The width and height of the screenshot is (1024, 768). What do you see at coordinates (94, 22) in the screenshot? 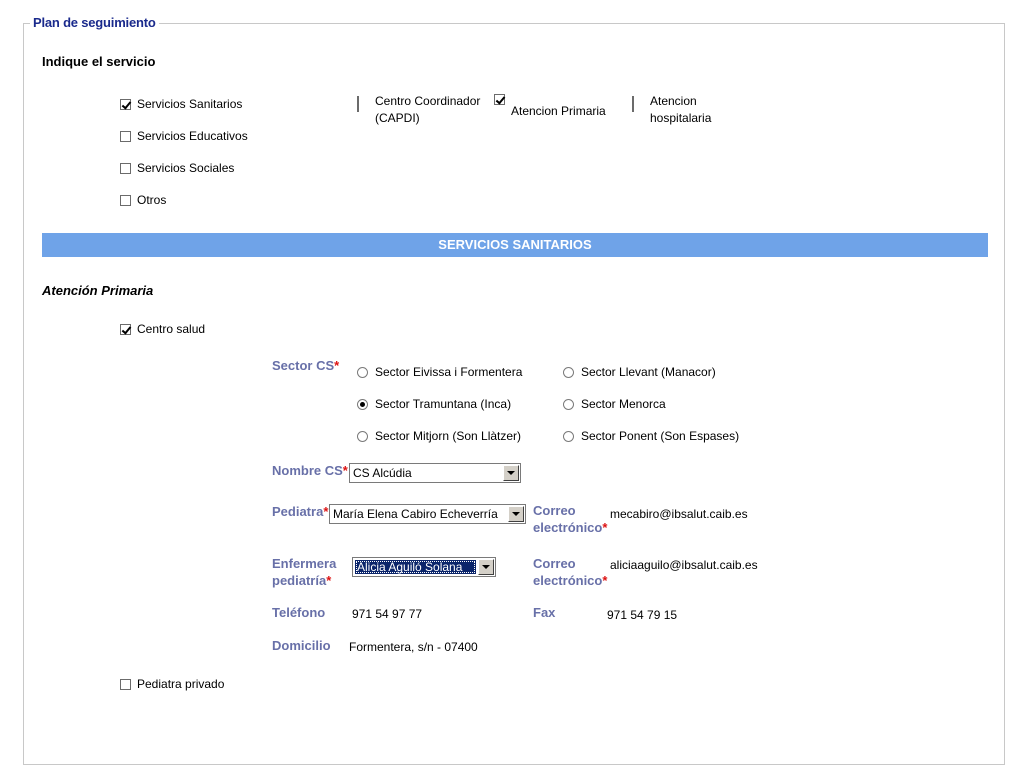
I see `fieldset-legend: Plan de seguimiento` at bounding box center [94, 22].